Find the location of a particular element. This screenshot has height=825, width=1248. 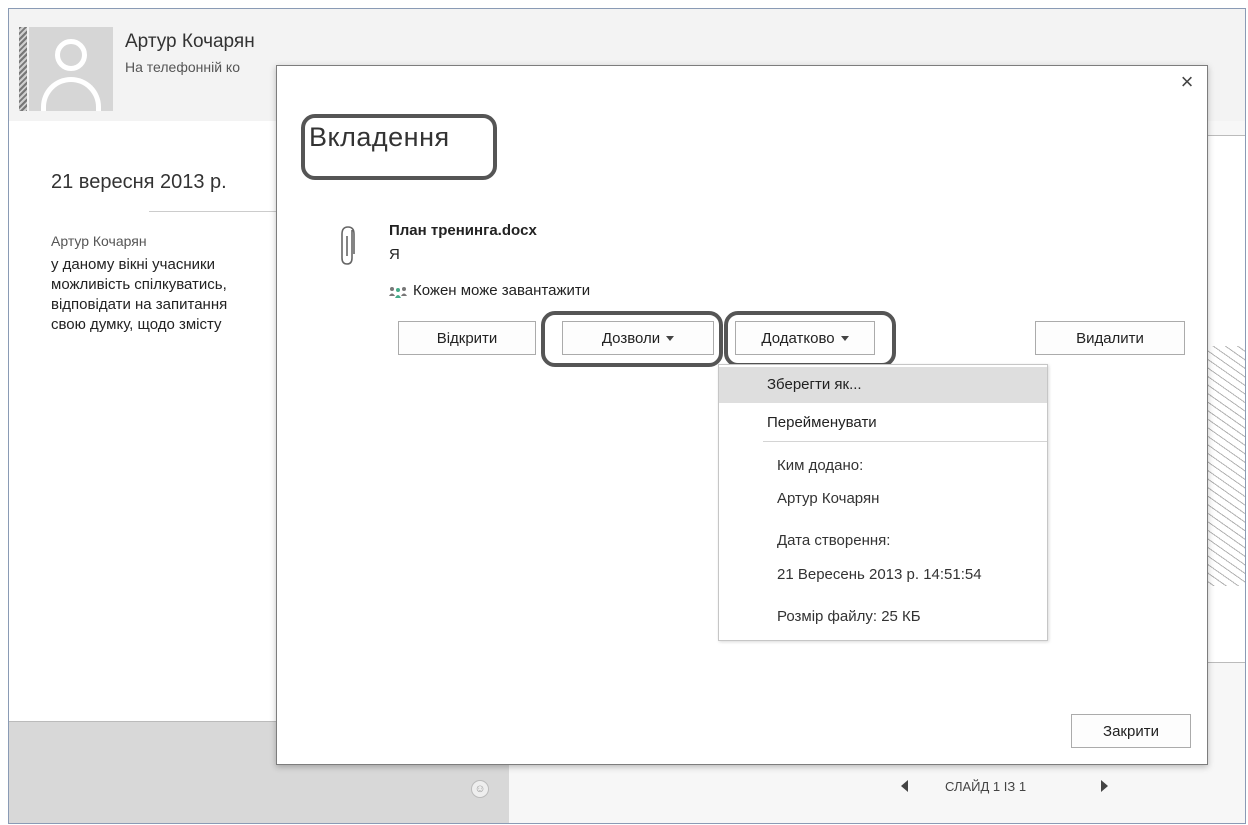

created-value: 21 Вересень 2013 р. 14:51:54 is located at coordinates (879, 574).